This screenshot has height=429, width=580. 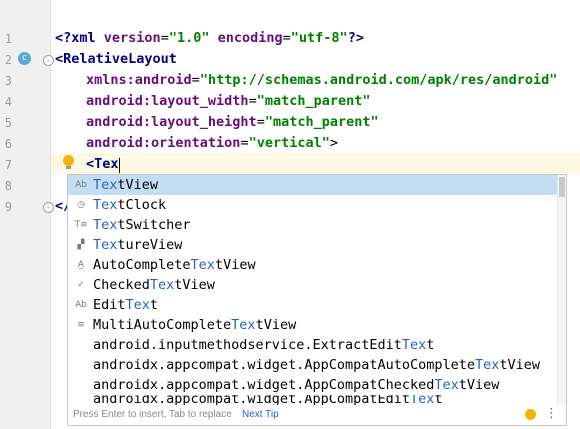 What do you see at coordinates (81, 325) in the screenshot?
I see `multi-autocomplete-icon: ≡` at bounding box center [81, 325].